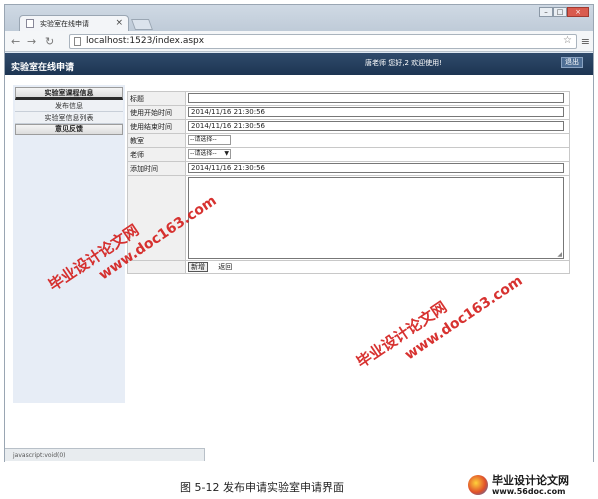 This screenshot has width=598, height=499. I want to click on close-window-icon: ×, so click(578, 12).